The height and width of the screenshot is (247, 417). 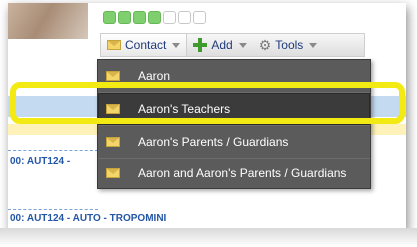 I want to click on tools-label: Tools, so click(x=289, y=45).